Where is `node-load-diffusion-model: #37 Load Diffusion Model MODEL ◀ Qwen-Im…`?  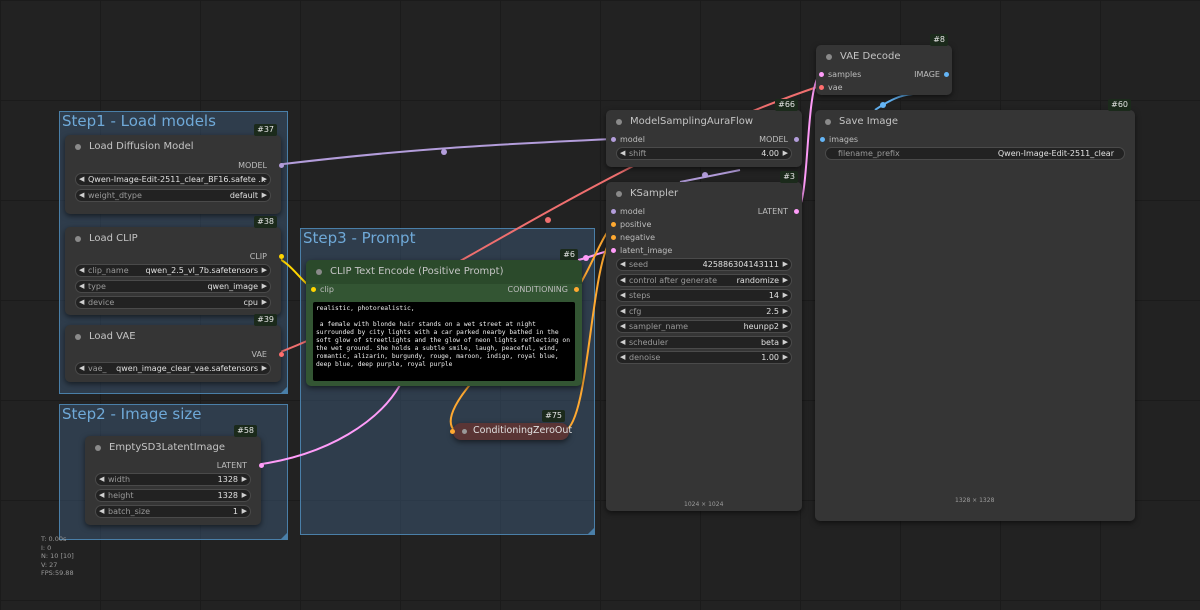 node-load-diffusion-model: #37 Load Diffusion Model MODEL ◀ Qwen-Im… is located at coordinates (174, 169).